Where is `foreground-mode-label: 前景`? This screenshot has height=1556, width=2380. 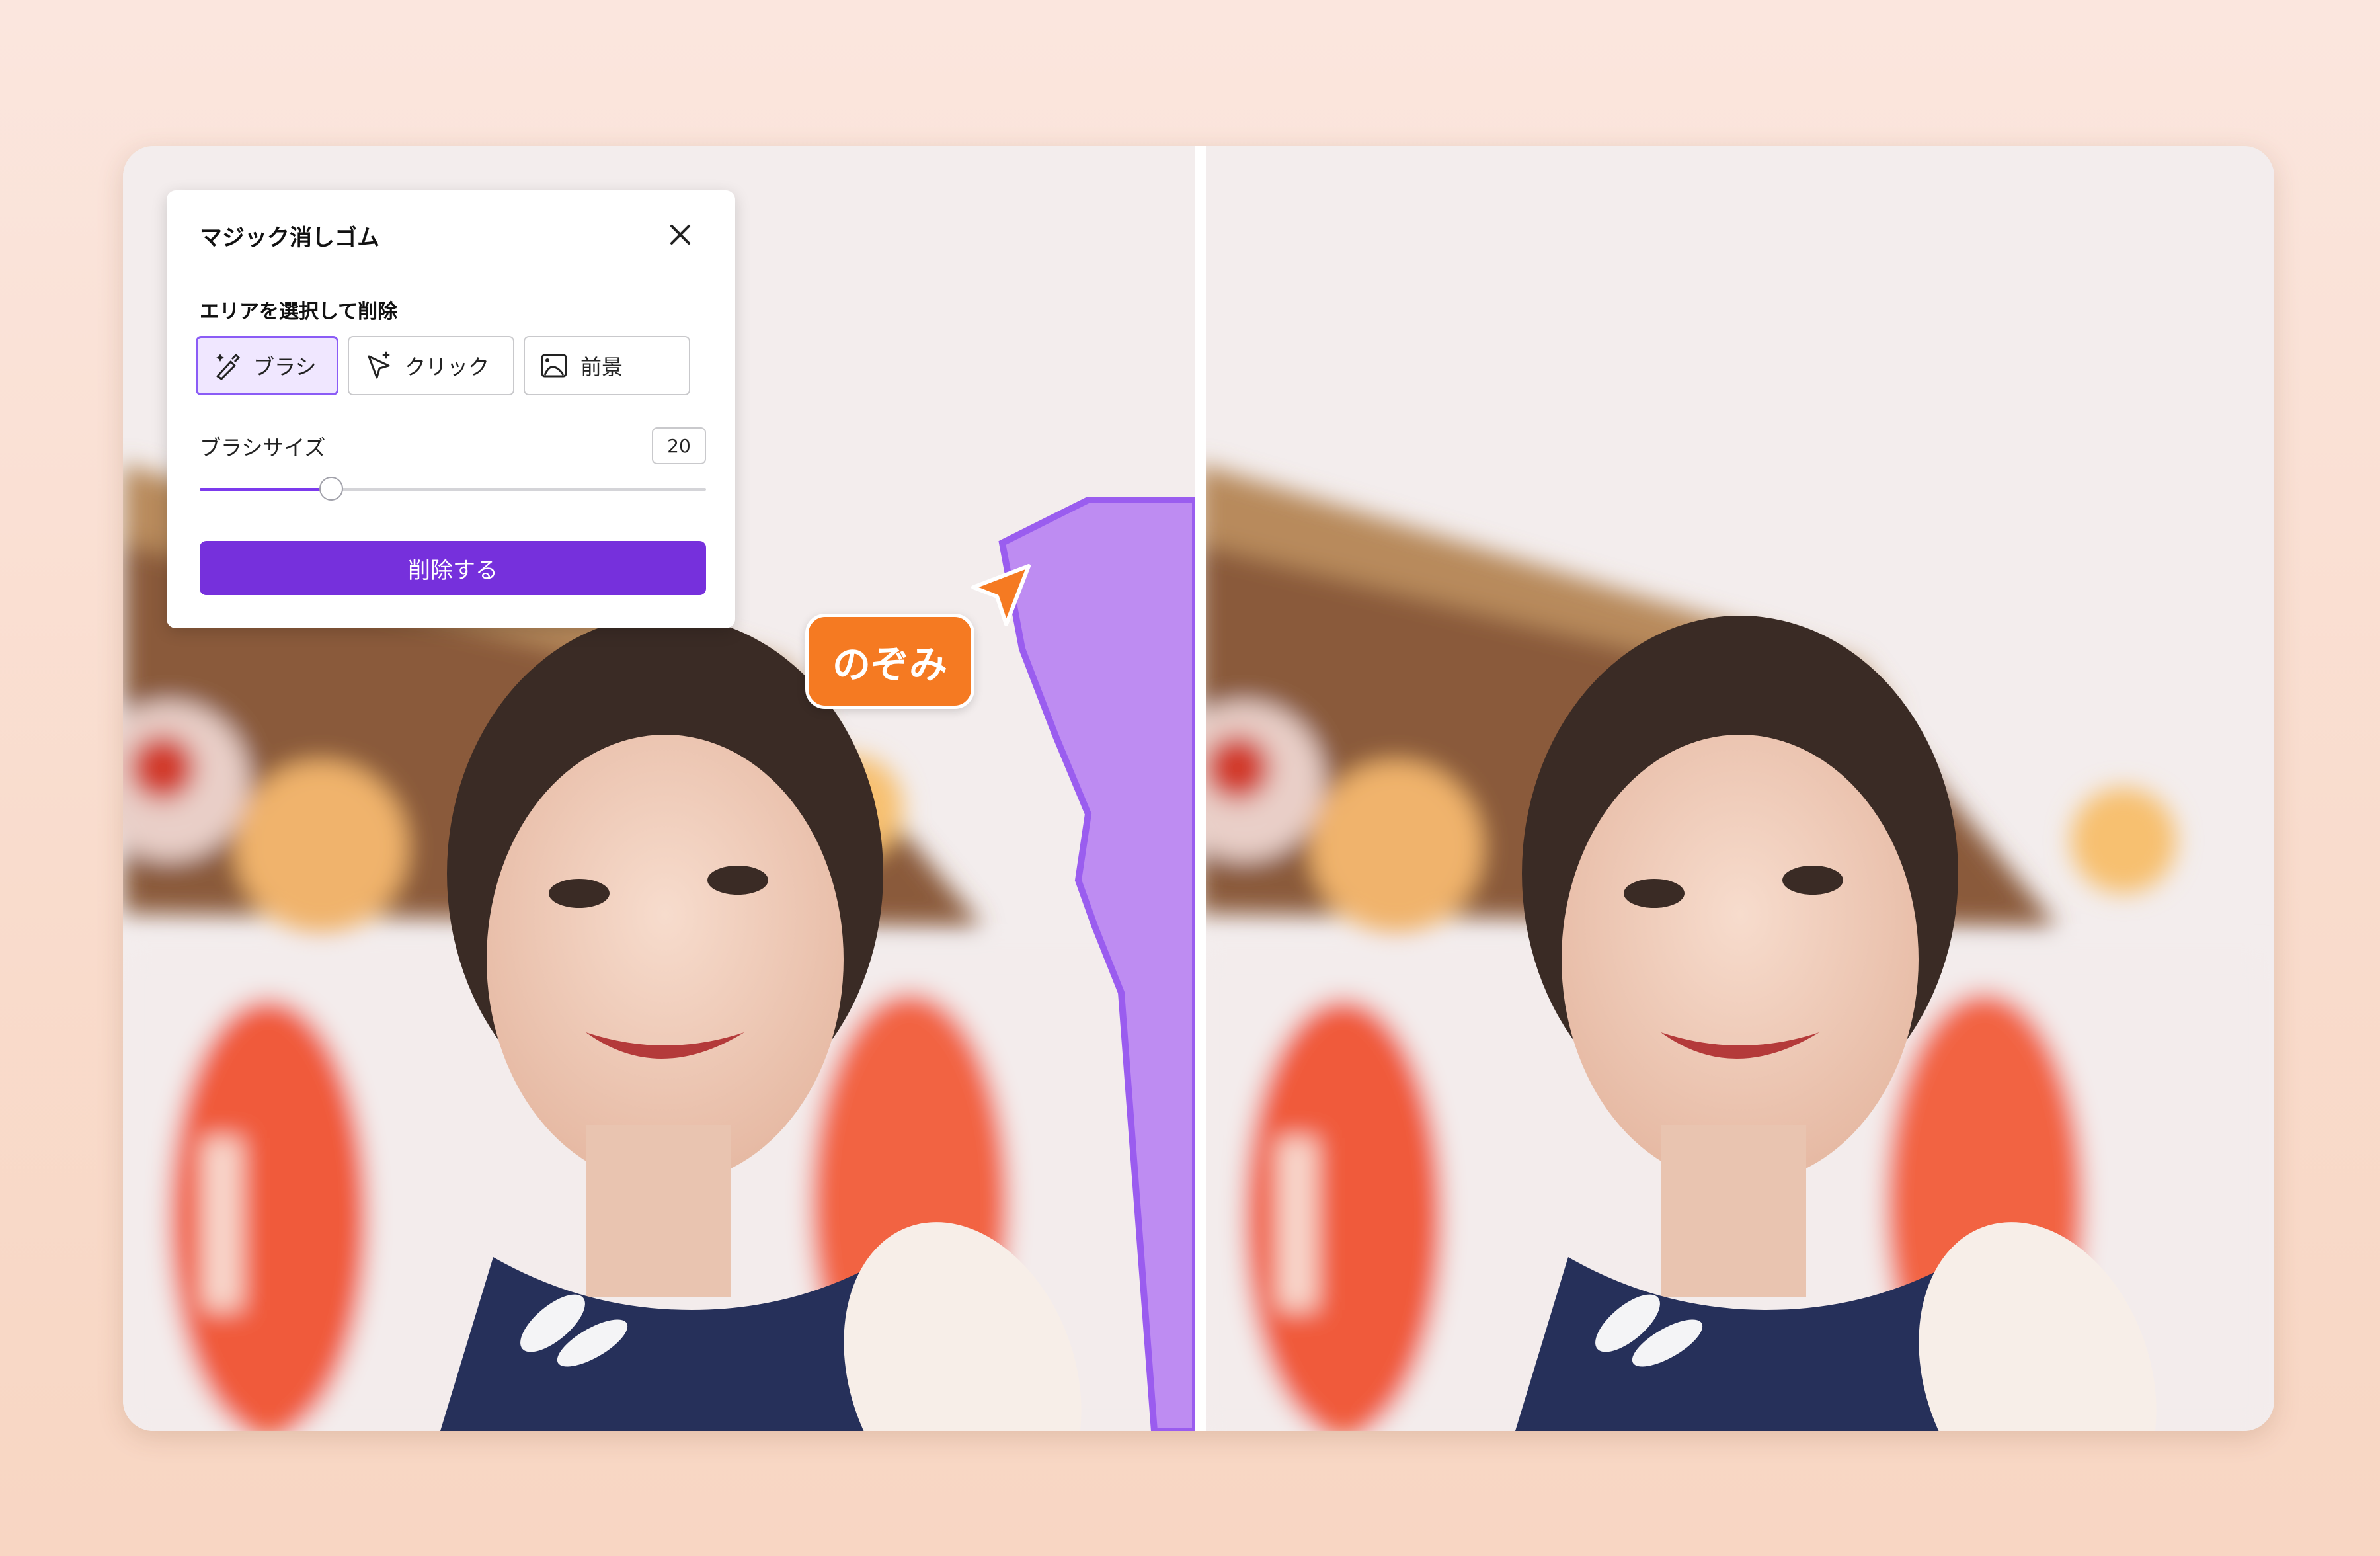 foreground-mode-label: 前景 is located at coordinates (601, 367).